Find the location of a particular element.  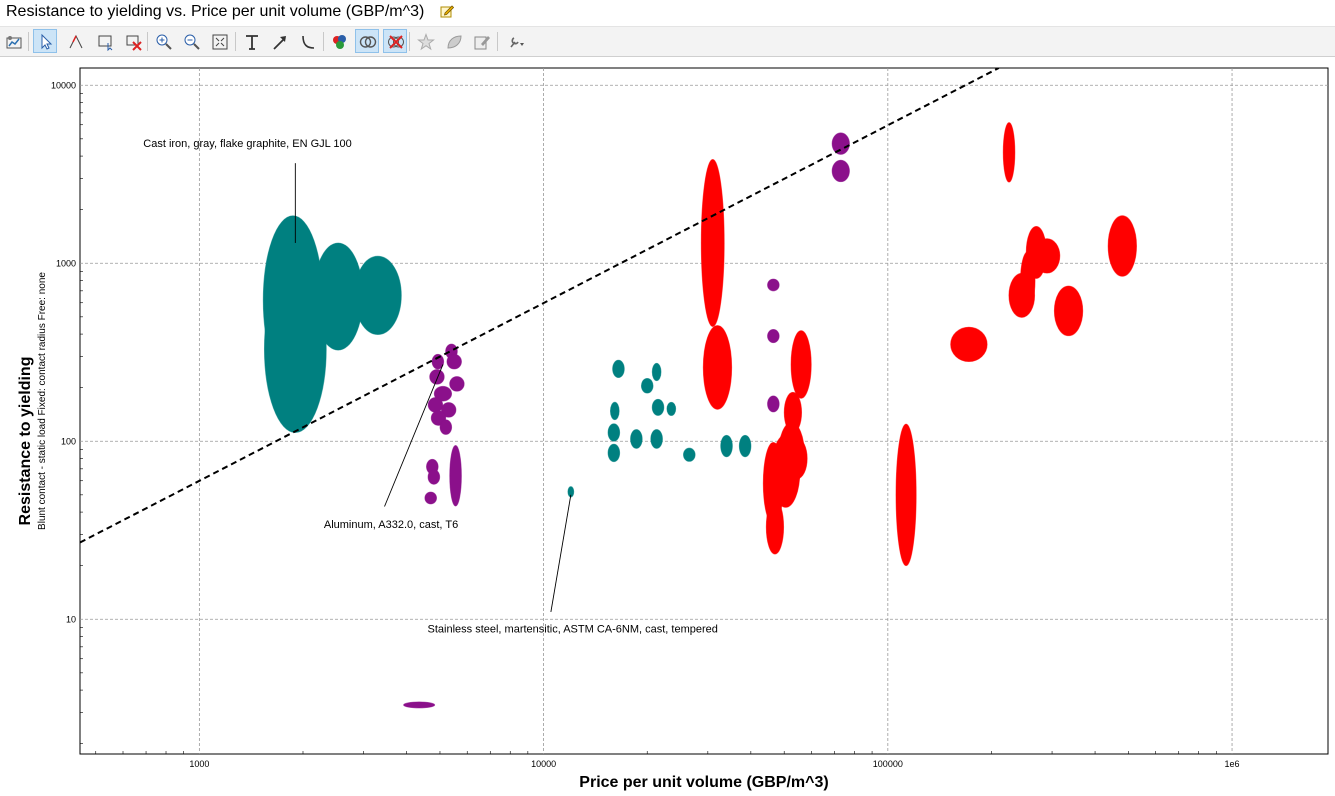

curve-icon is located at coordinates (308, 42).